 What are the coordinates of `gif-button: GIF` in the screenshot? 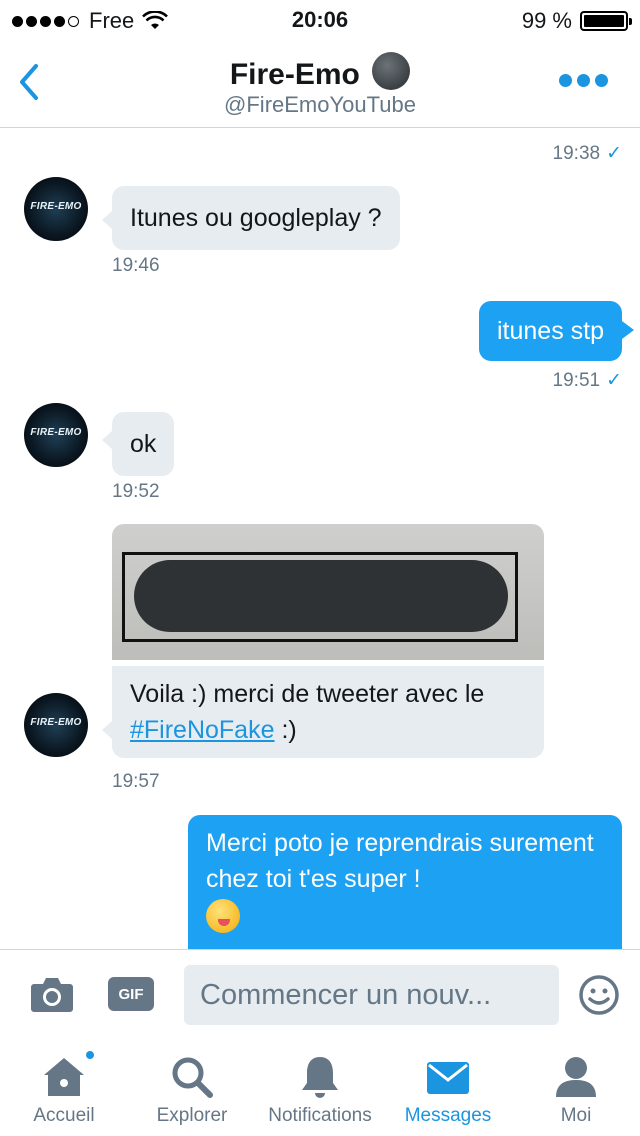 It's located at (131, 994).